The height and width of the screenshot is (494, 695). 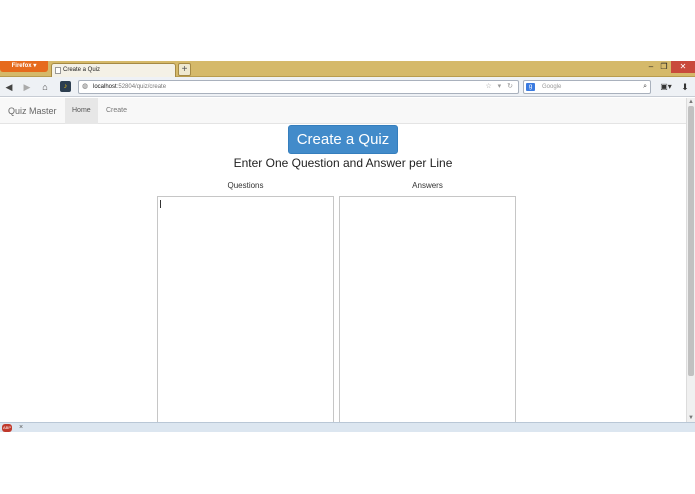 I want to click on close-window-button: ✕, so click(x=683, y=67).